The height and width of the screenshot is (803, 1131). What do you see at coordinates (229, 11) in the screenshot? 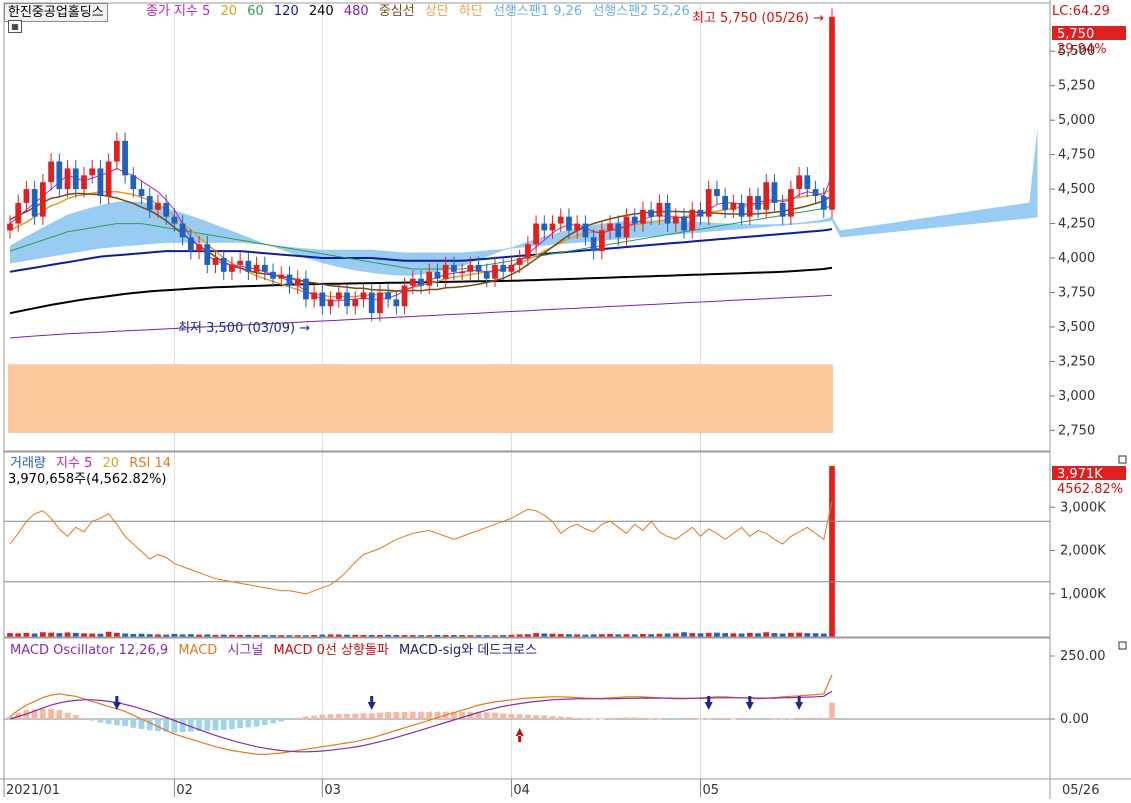
I see `legend-ma20: 20` at bounding box center [229, 11].